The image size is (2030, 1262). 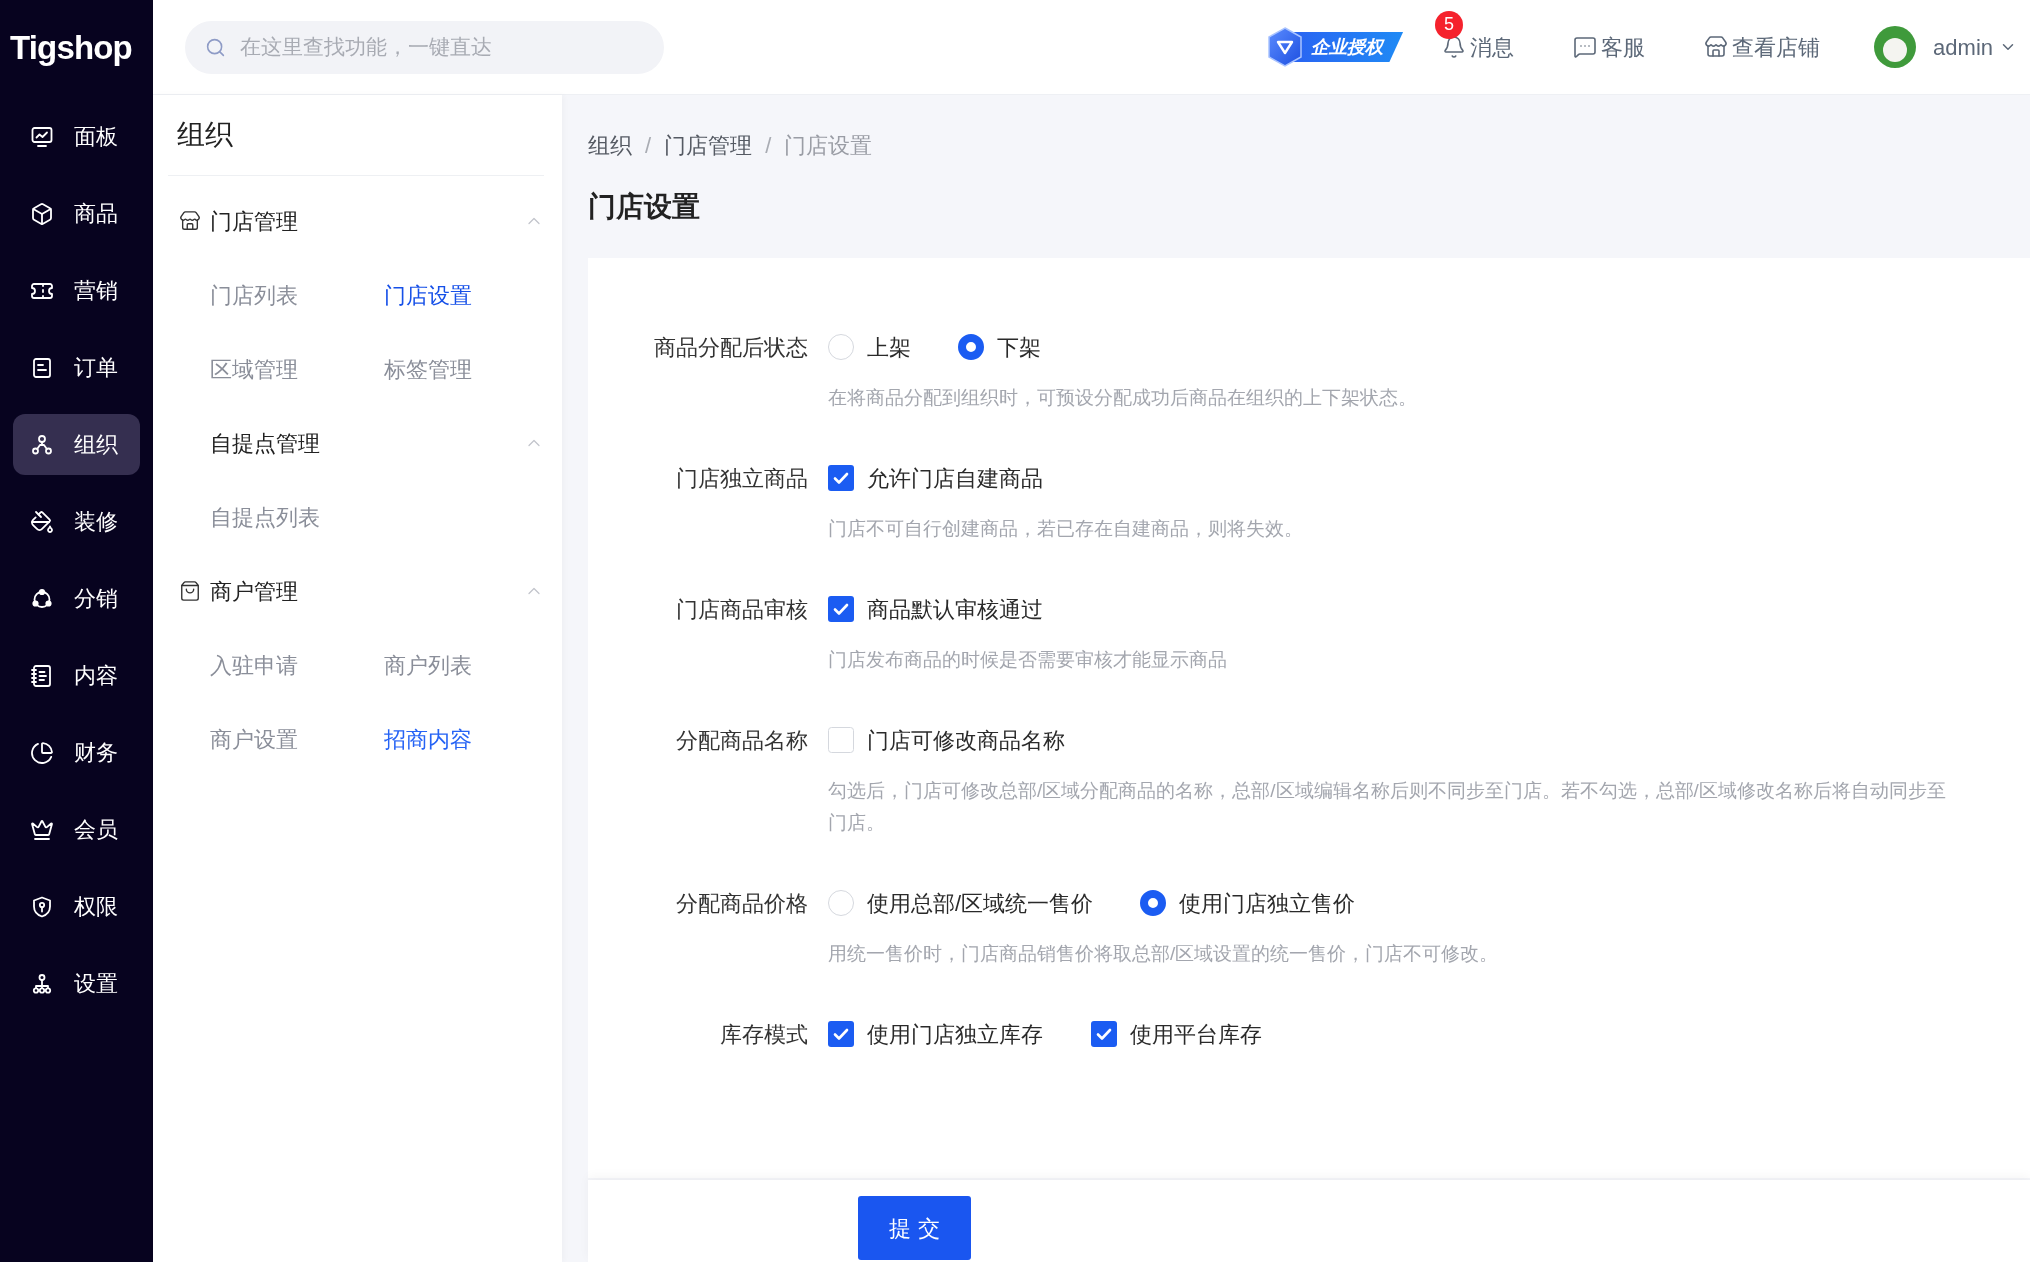 I want to click on circle-nodes-icon, so click(x=42, y=598).